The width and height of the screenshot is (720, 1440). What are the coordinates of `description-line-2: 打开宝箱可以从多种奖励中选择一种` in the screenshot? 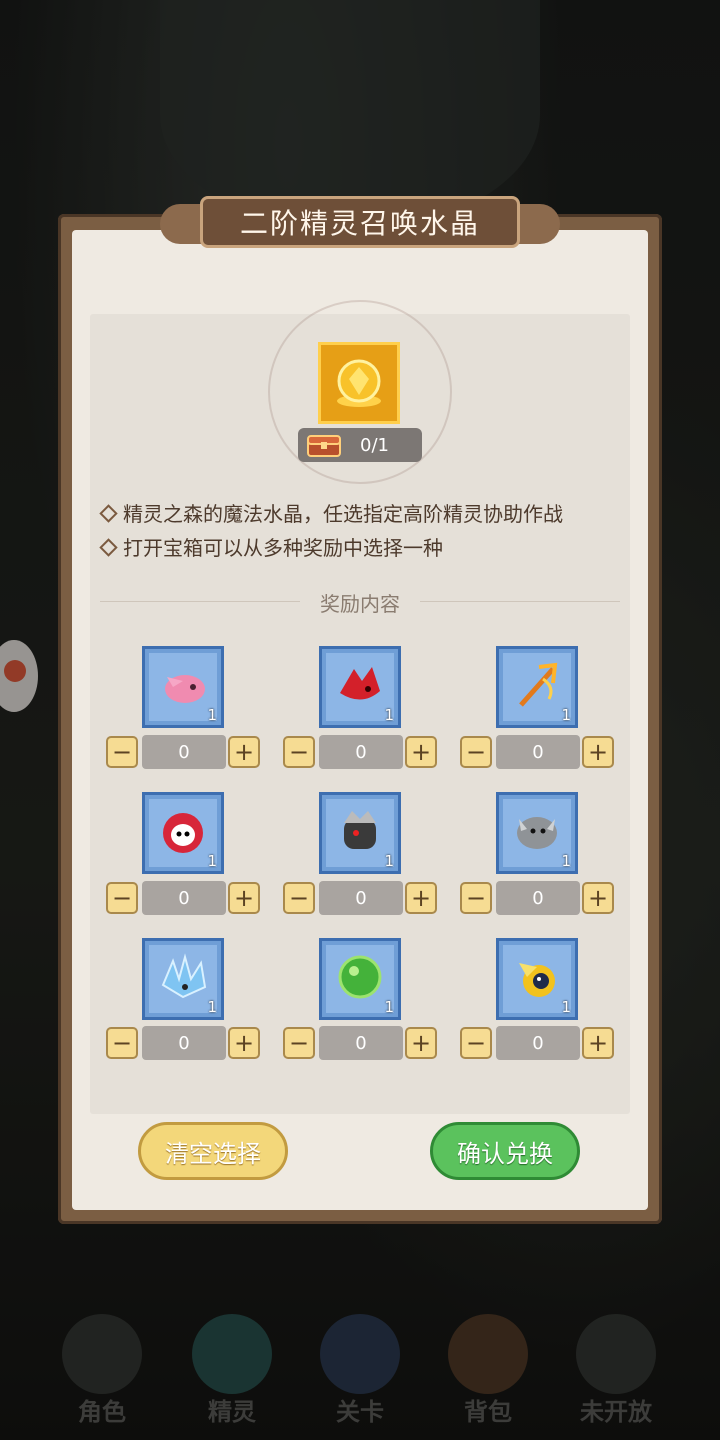 It's located at (271, 546).